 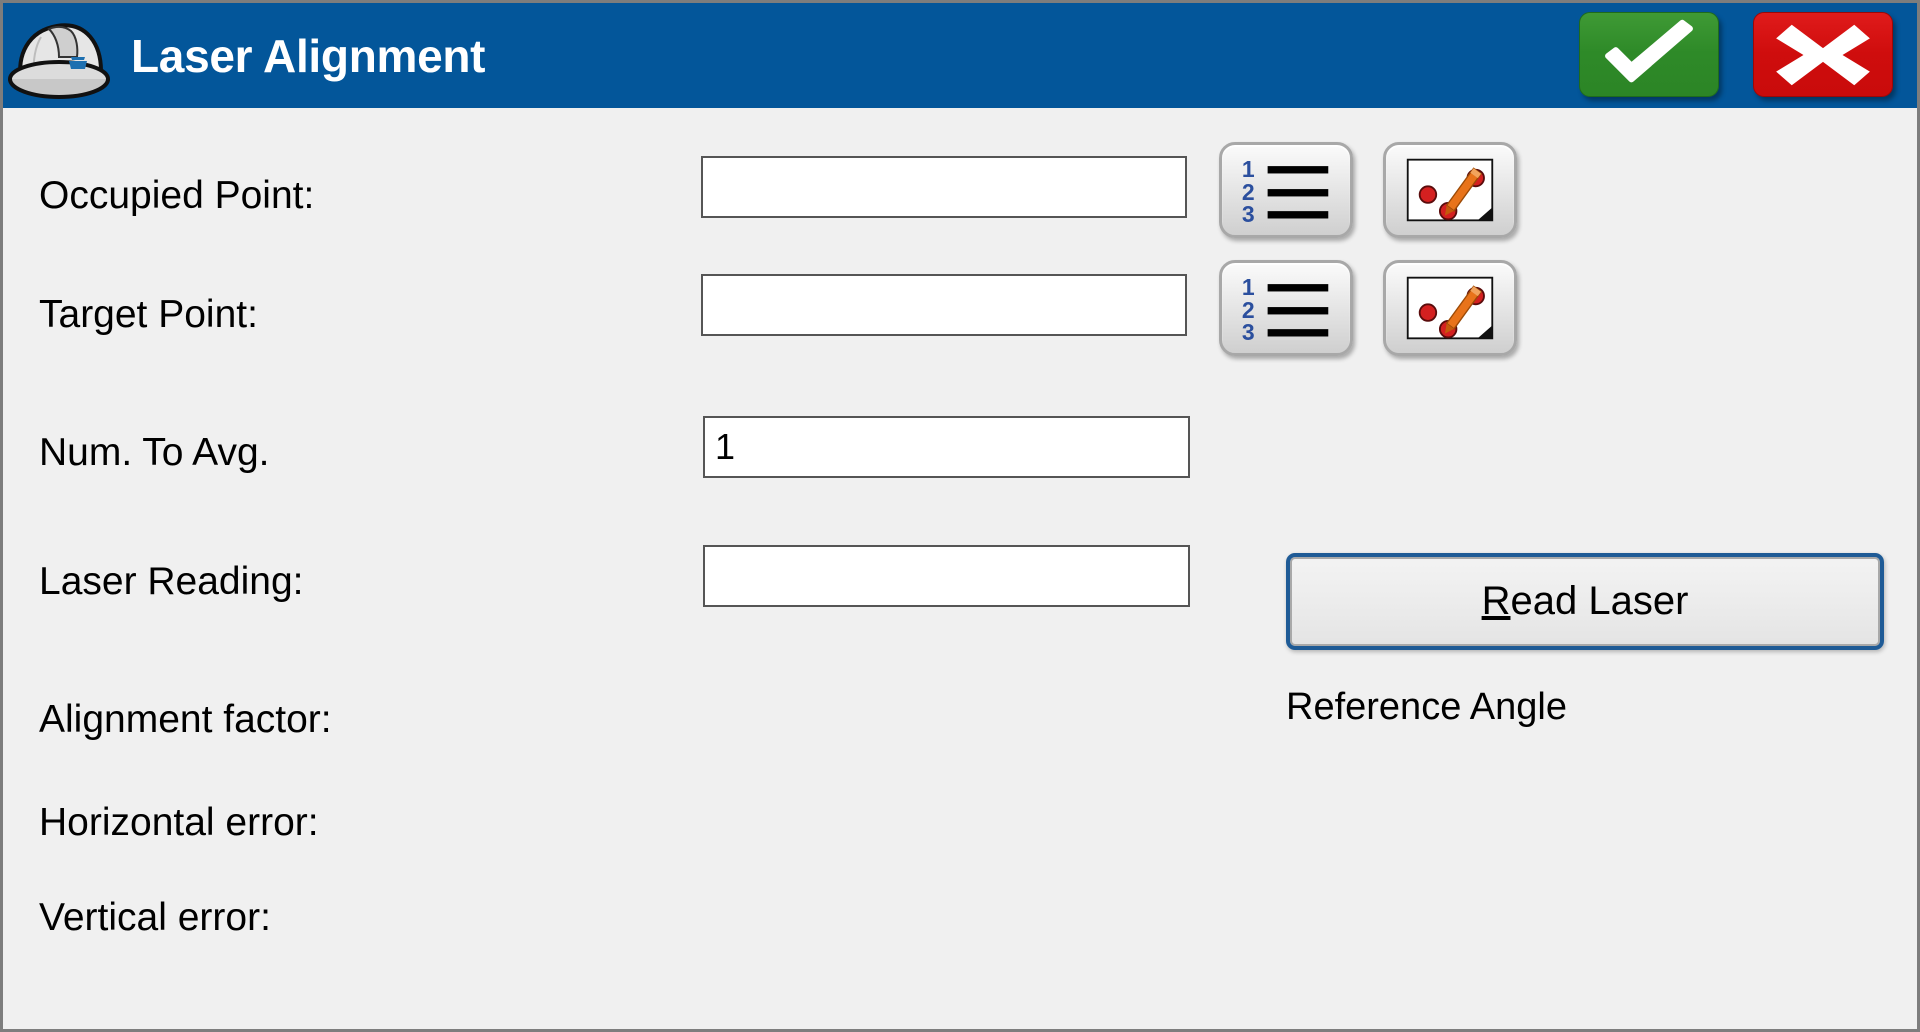 I want to click on target-point-input, so click(x=944, y=305).